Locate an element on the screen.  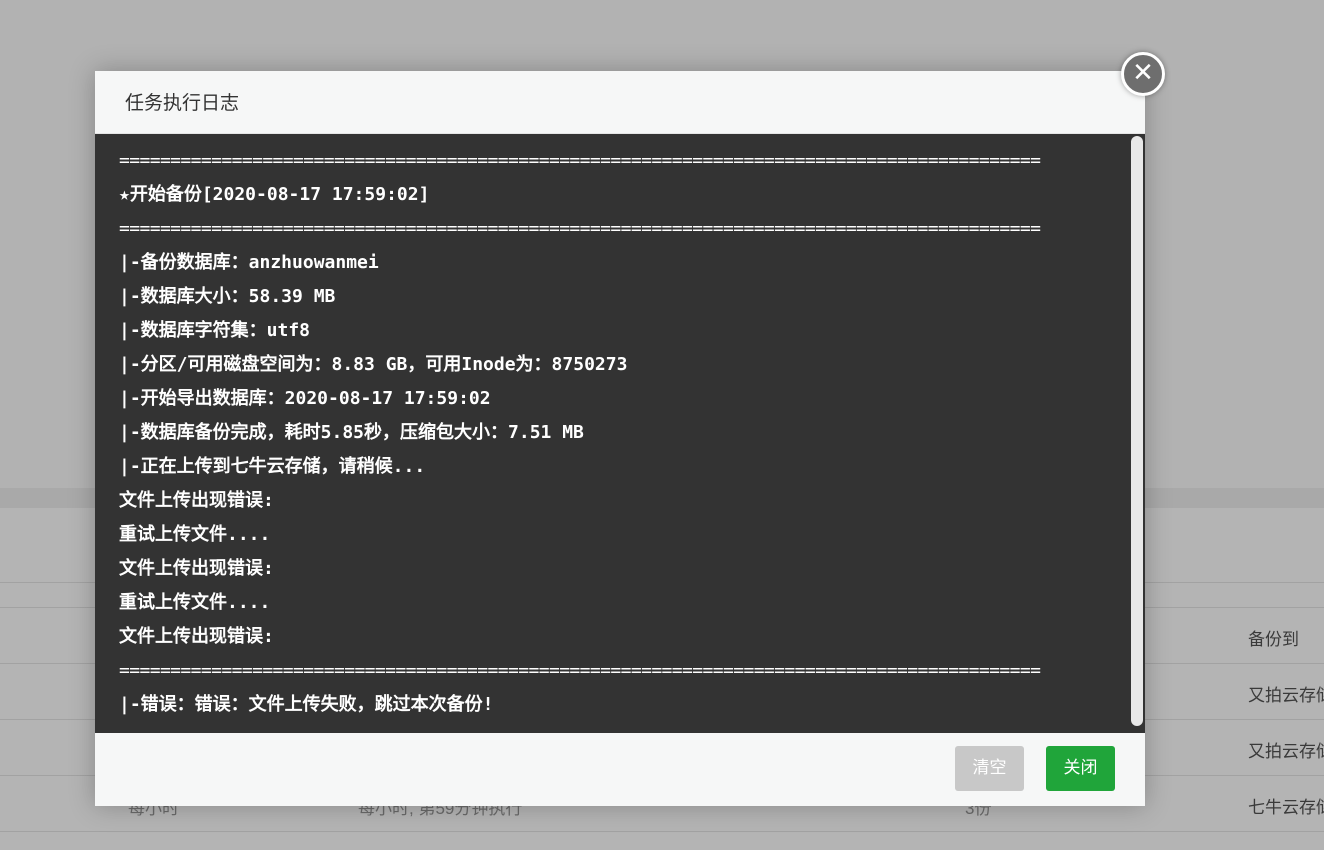
log-line: ★开始备份[2020-08-17 17:59:02] is located at coordinates (274, 194).